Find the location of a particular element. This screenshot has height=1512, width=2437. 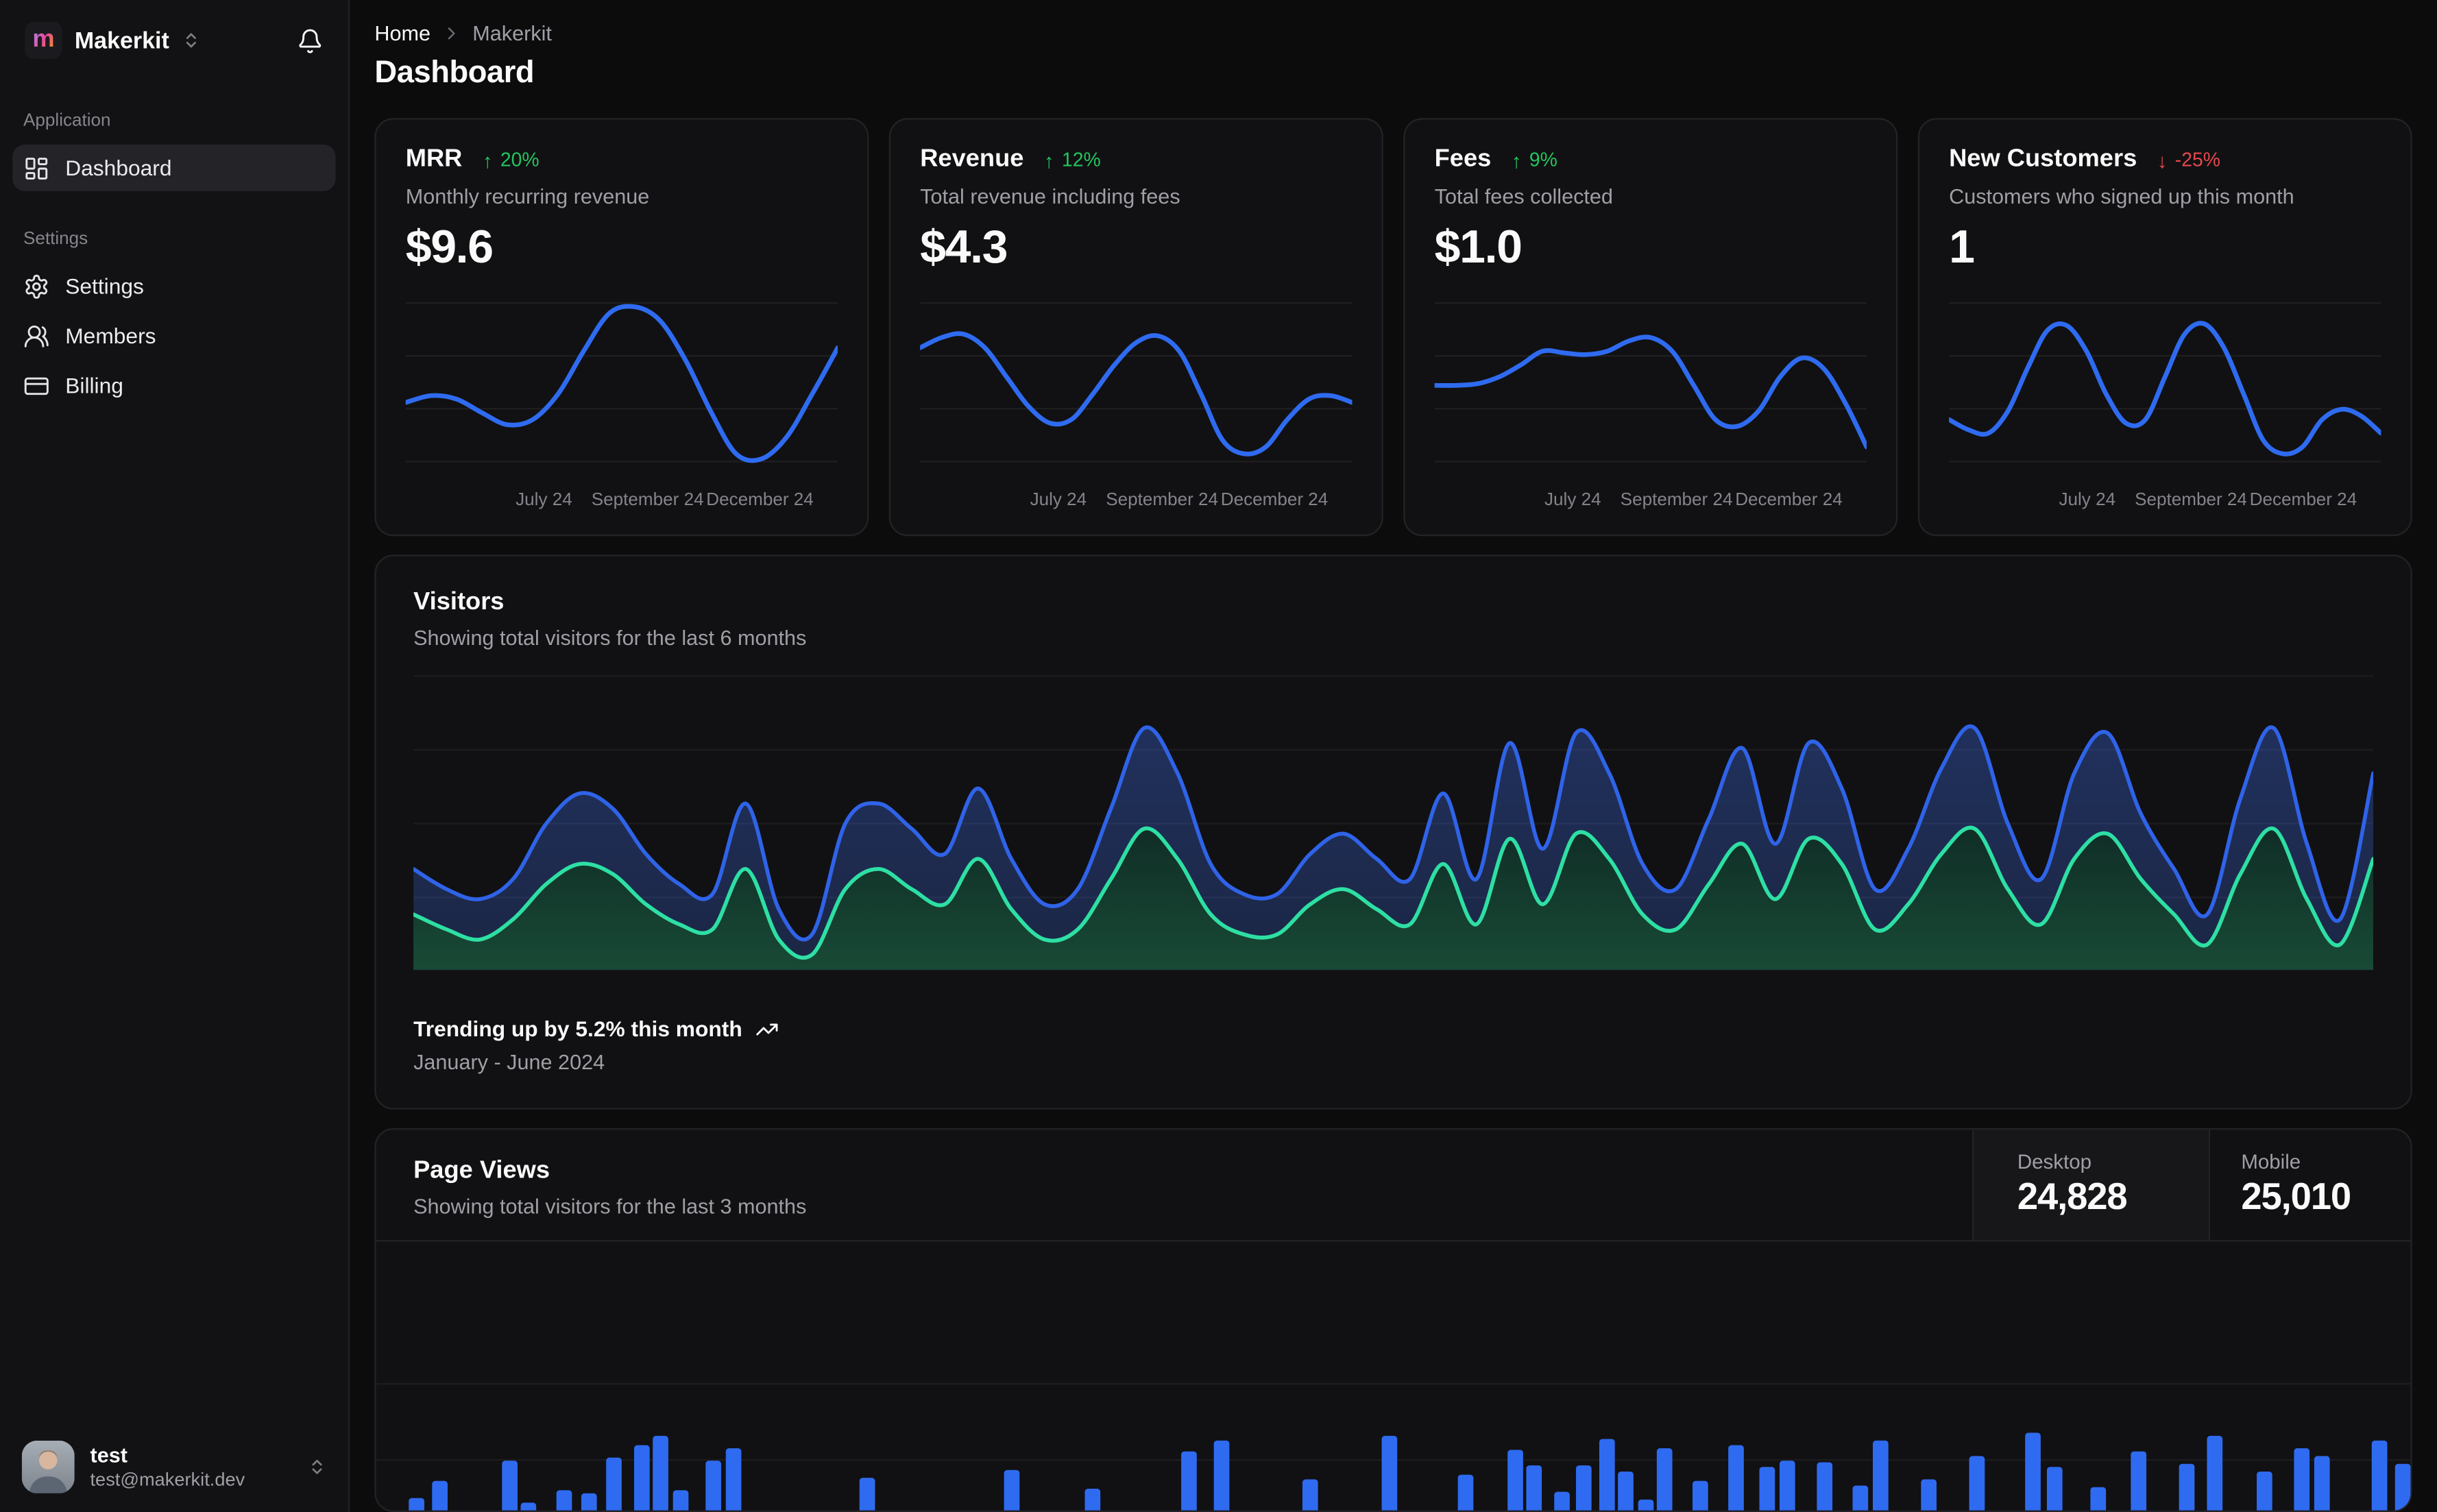

bell-icon is located at coordinates (310, 40).